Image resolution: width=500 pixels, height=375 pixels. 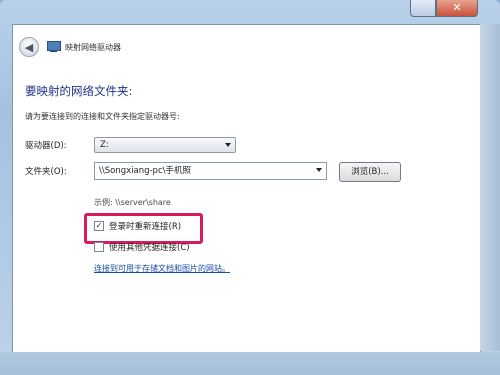 What do you see at coordinates (423, 8) in the screenshot?
I see `minimize-button` at bounding box center [423, 8].